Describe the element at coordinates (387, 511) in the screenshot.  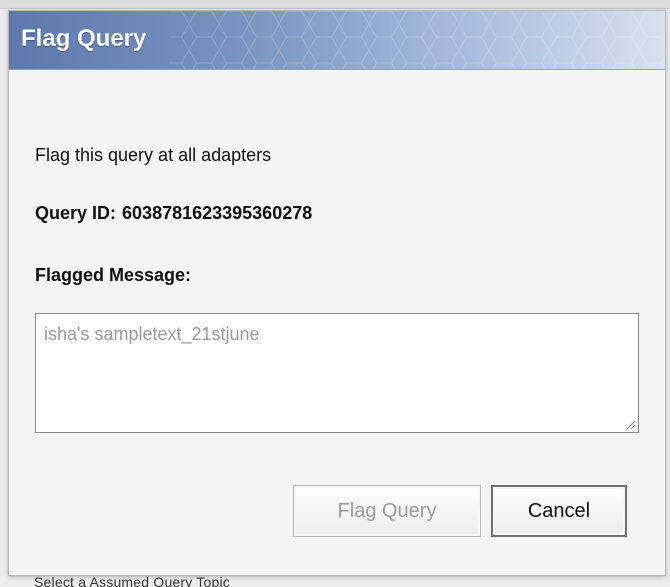
I see `flag-query-button: Flag Query` at that location.